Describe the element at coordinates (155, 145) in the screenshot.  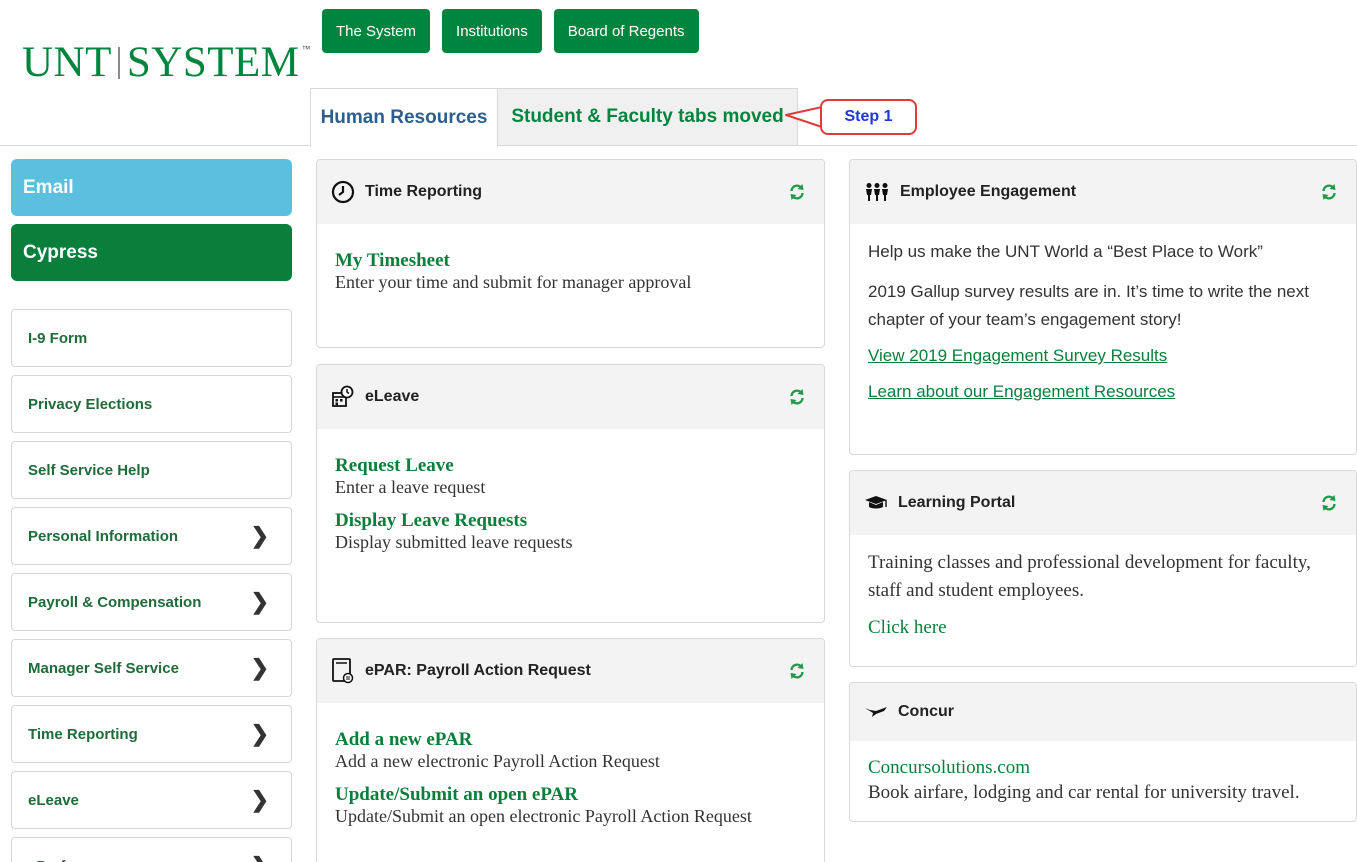
I see `header-divider` at that location.